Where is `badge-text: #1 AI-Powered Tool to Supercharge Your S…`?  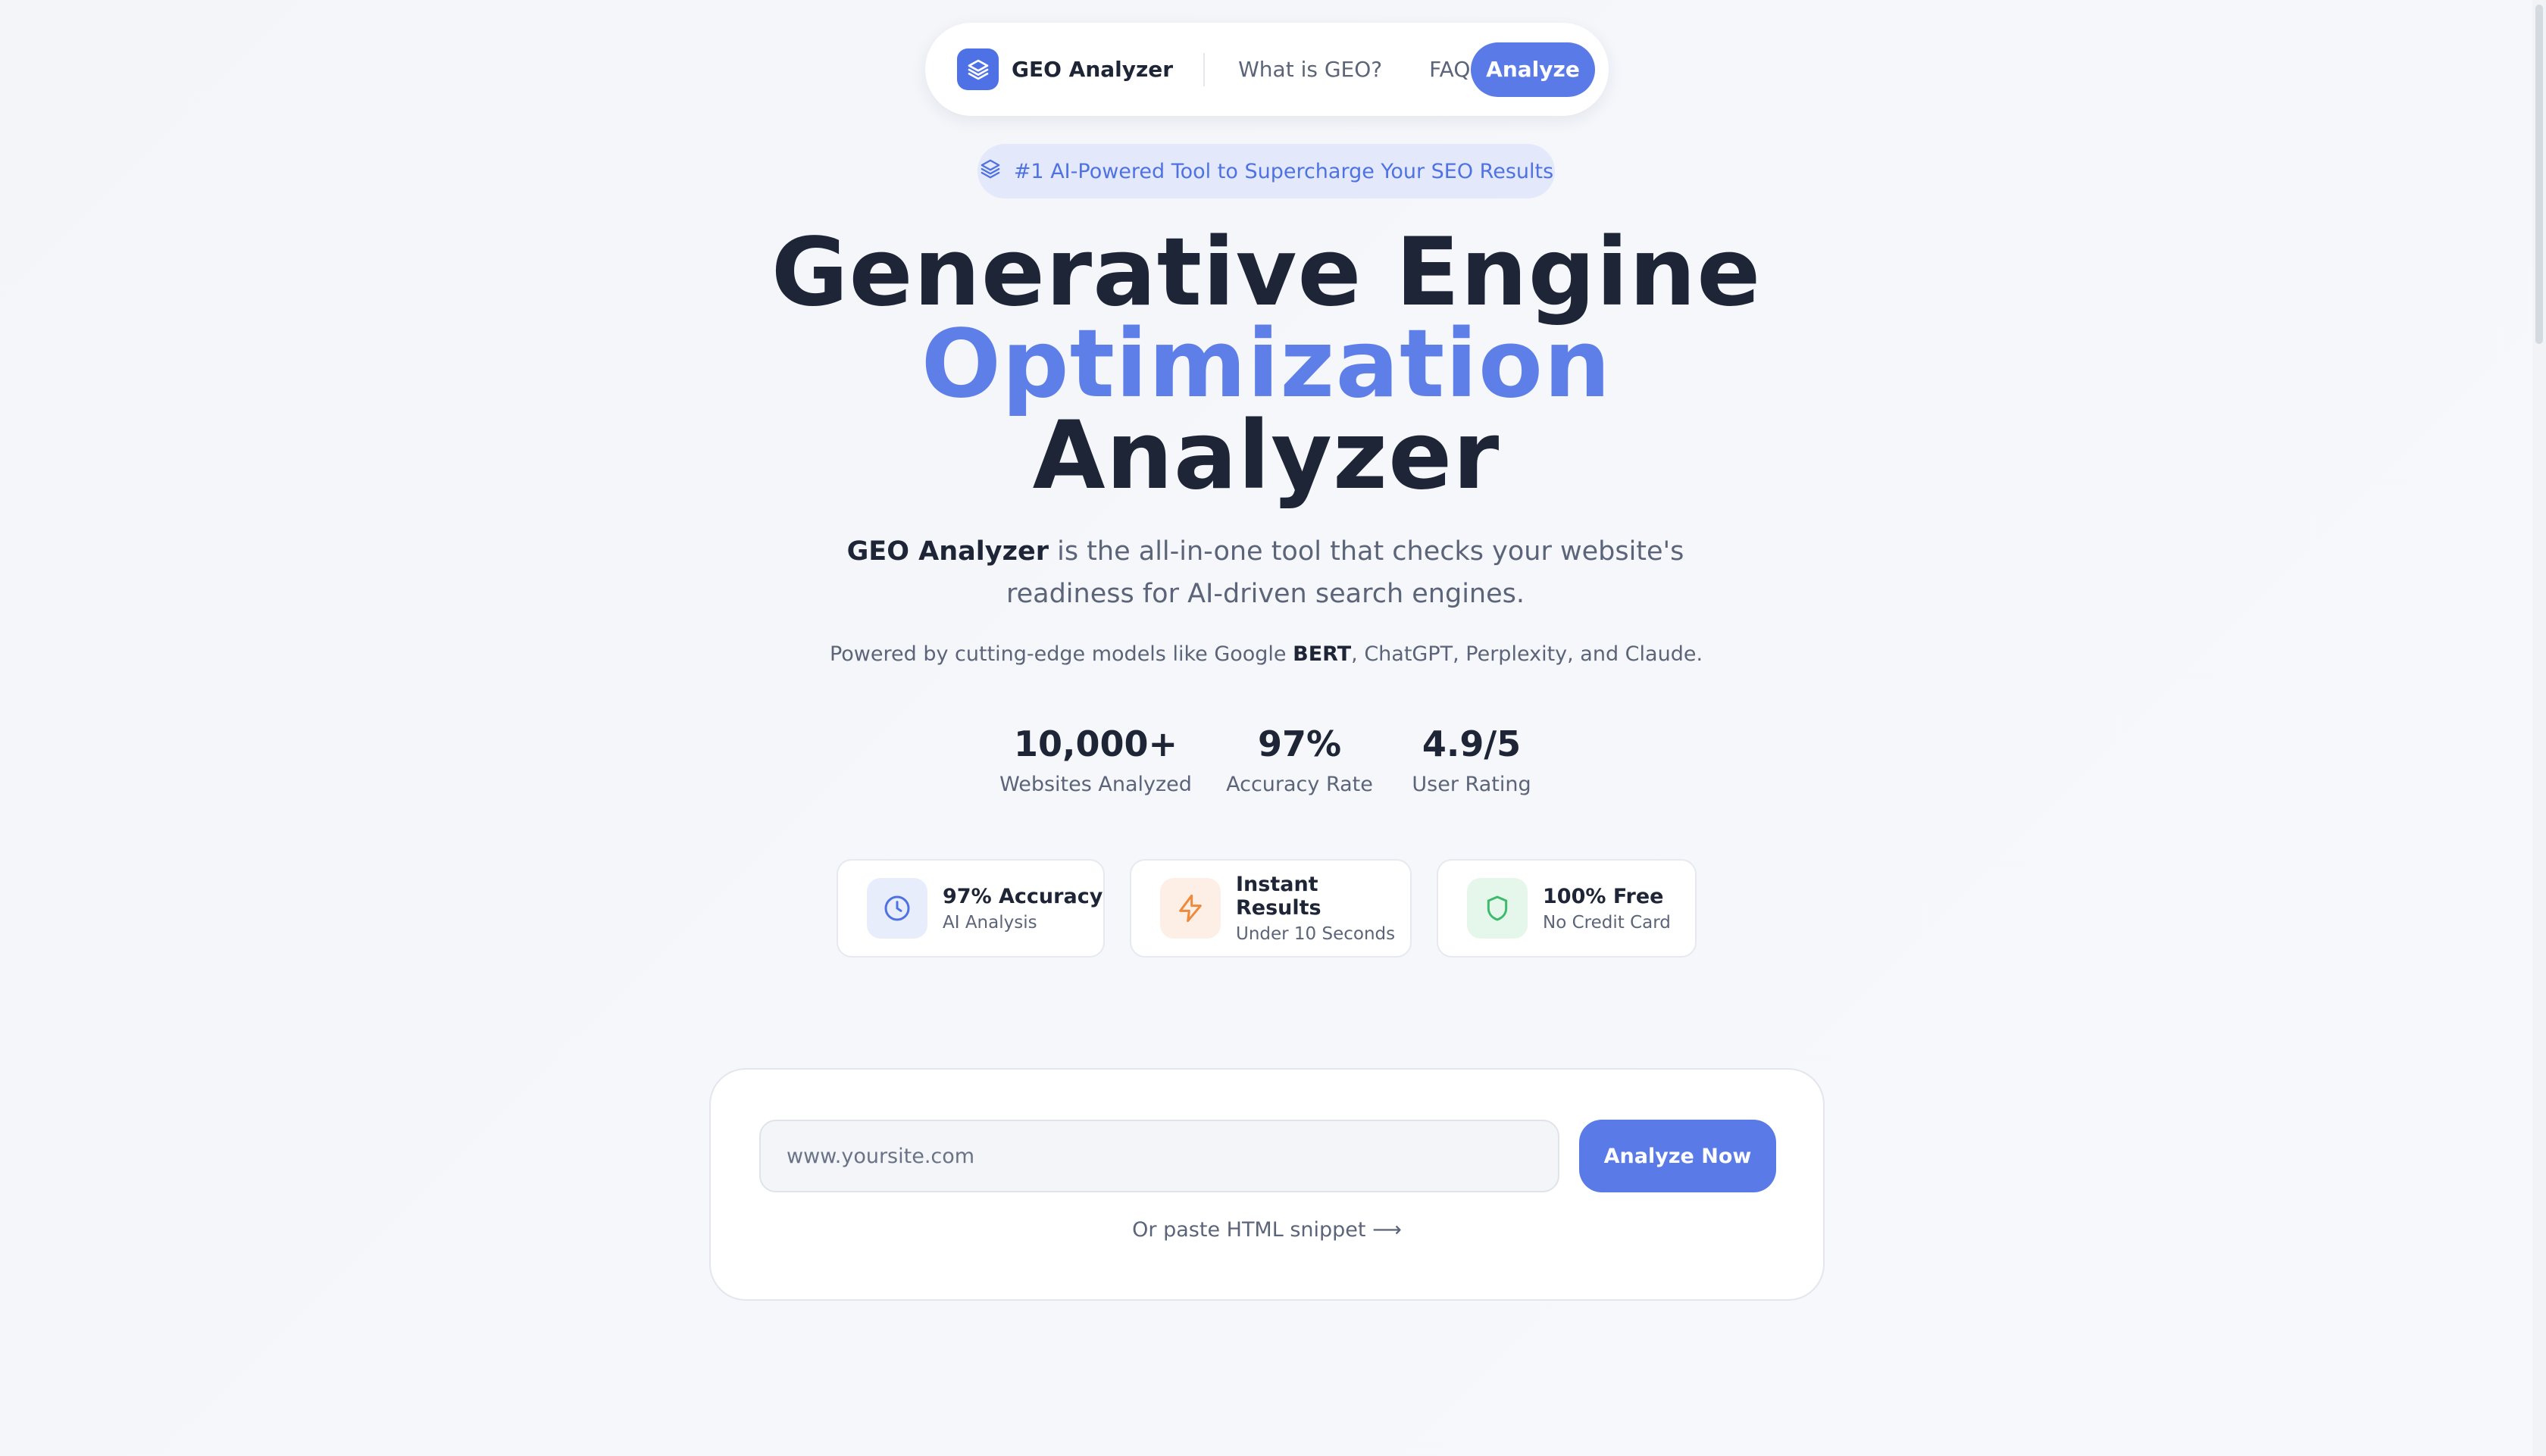 badge-text: #1 AI-Powered Tool to Supercharge Your S… is located at coordinates (1283, 171).